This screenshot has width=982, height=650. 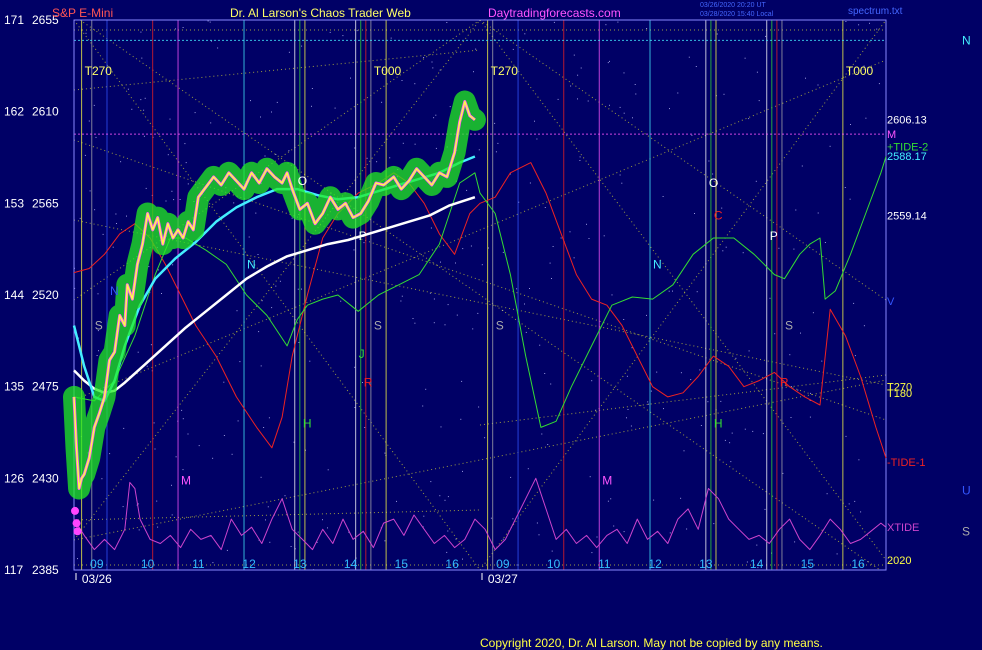 What do you see at coordinates (368, 383) in the screenshot?
I see `planet-marker: R` at bounding box center [368, 383].